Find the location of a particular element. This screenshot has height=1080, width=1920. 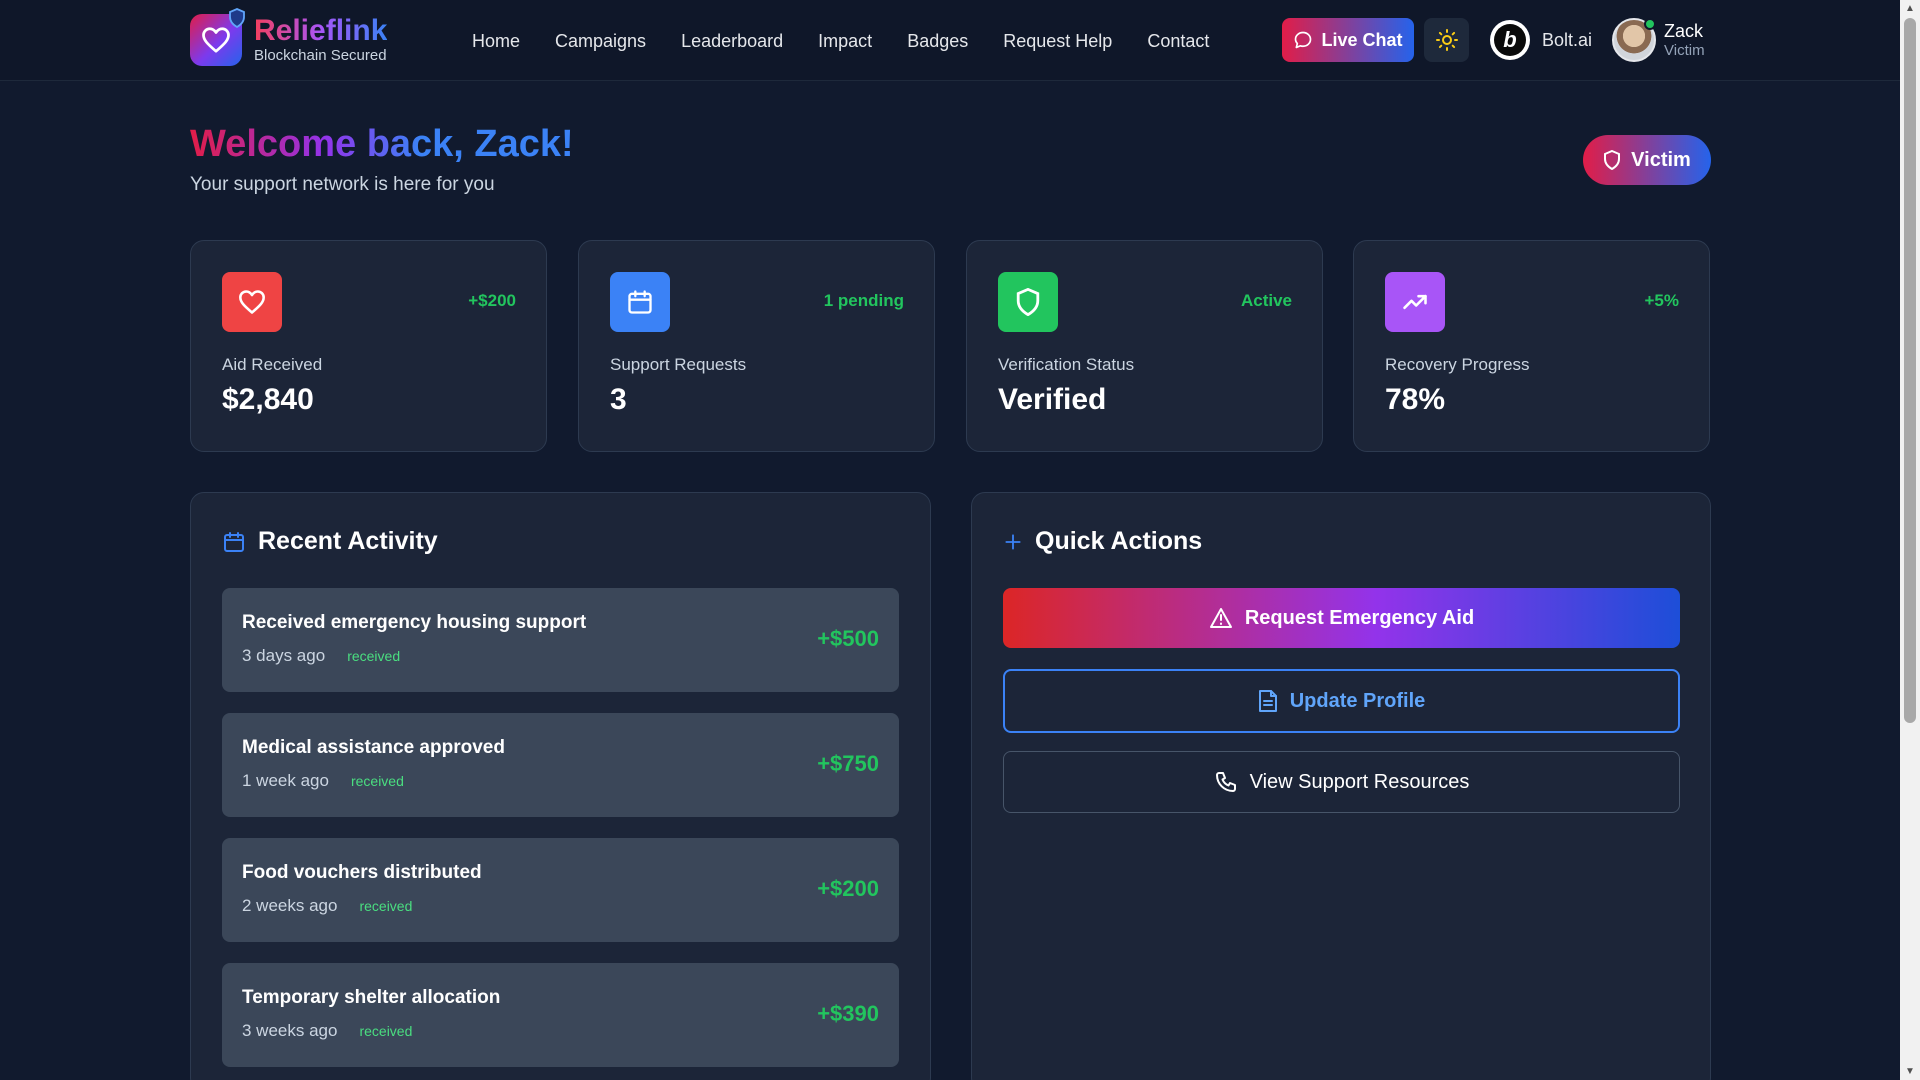

scroll-thumb is located at coordinates (1910, 370).